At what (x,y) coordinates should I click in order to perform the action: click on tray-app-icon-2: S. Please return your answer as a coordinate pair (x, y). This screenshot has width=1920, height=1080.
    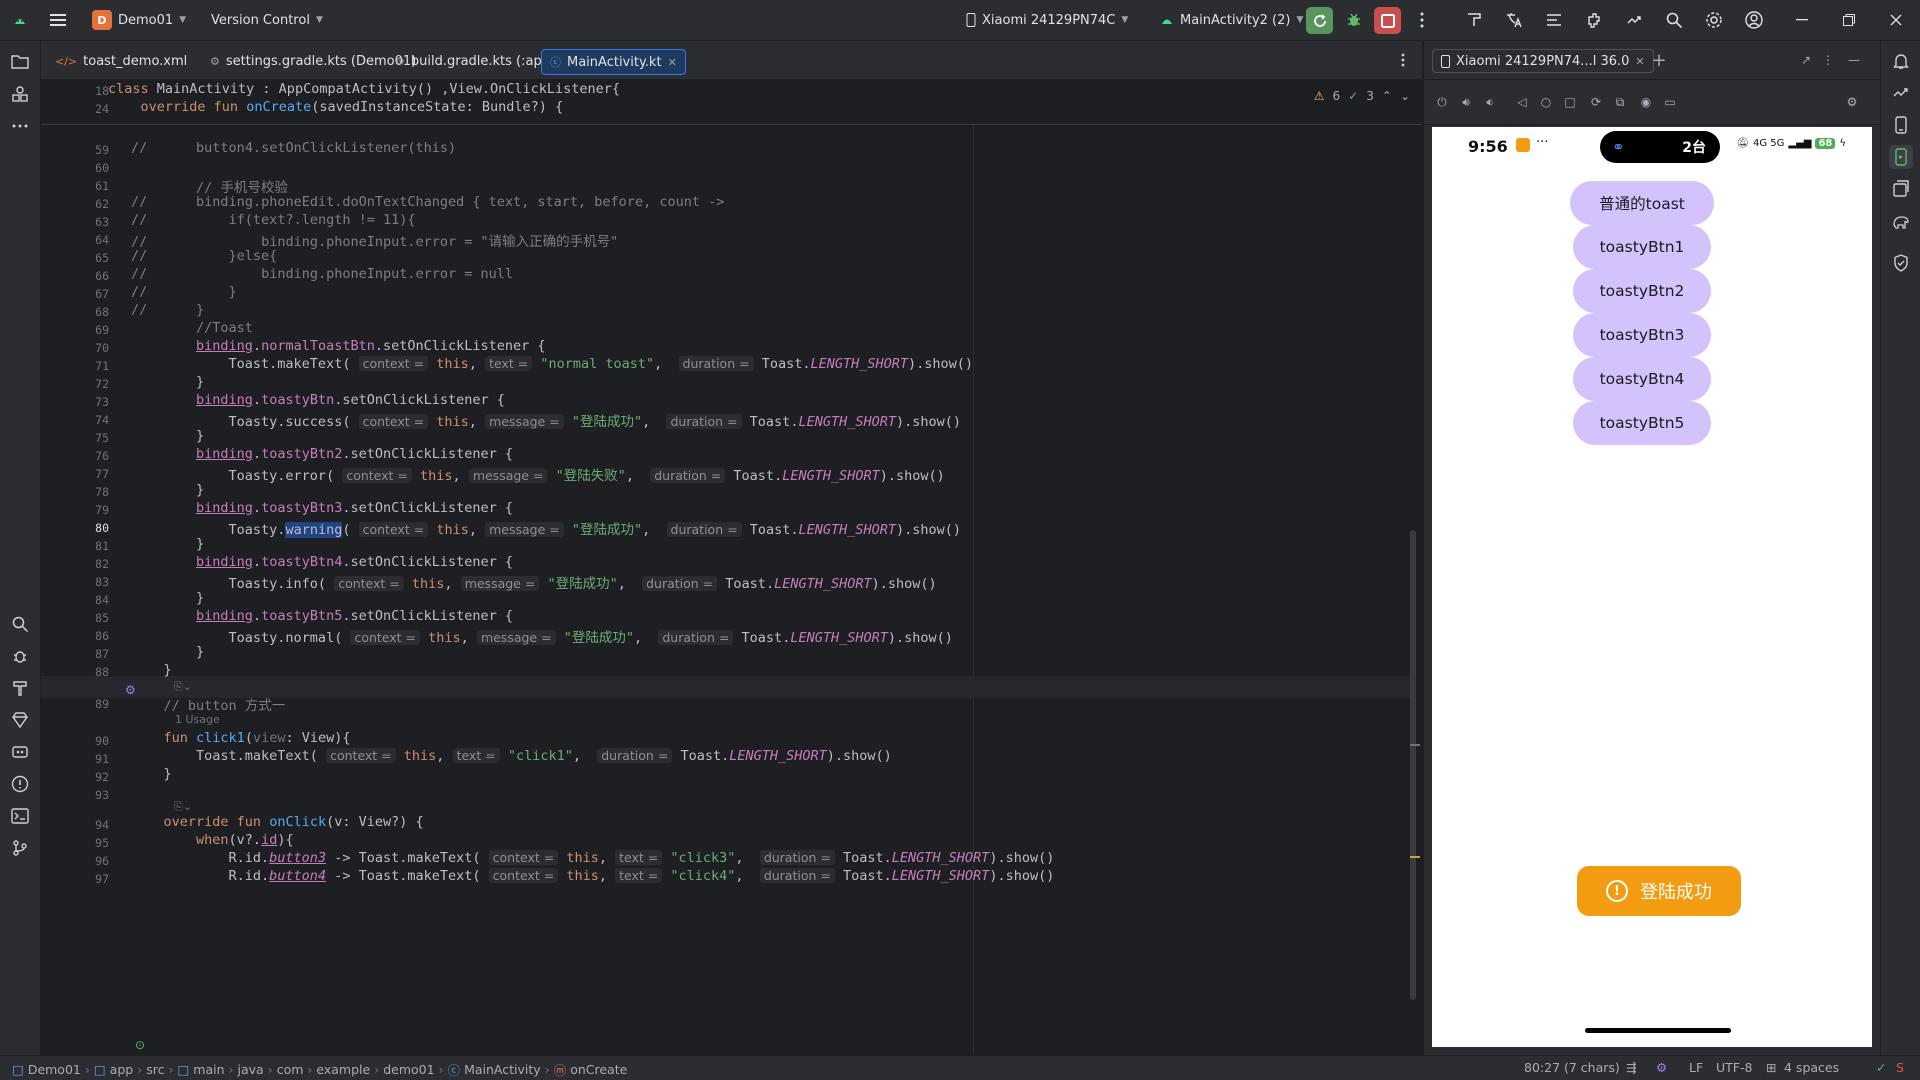
    Looking at the image, I should click on (1900, 1067).